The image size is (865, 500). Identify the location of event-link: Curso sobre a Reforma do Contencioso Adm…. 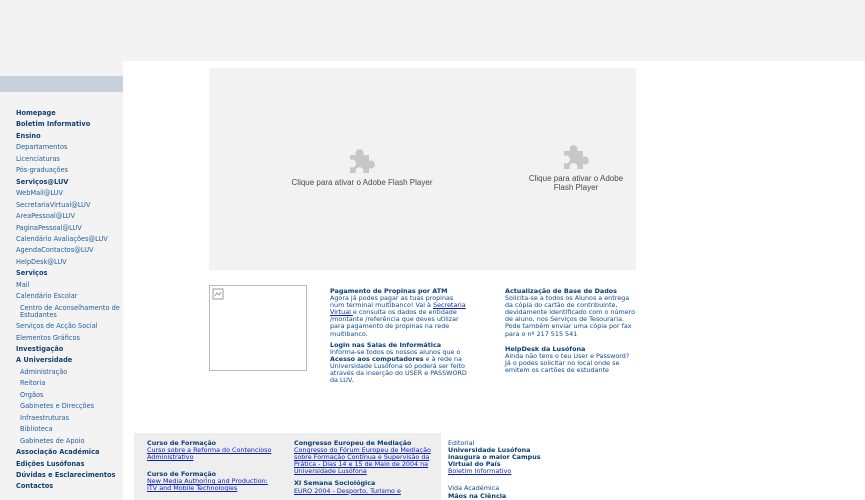
(213, 453).